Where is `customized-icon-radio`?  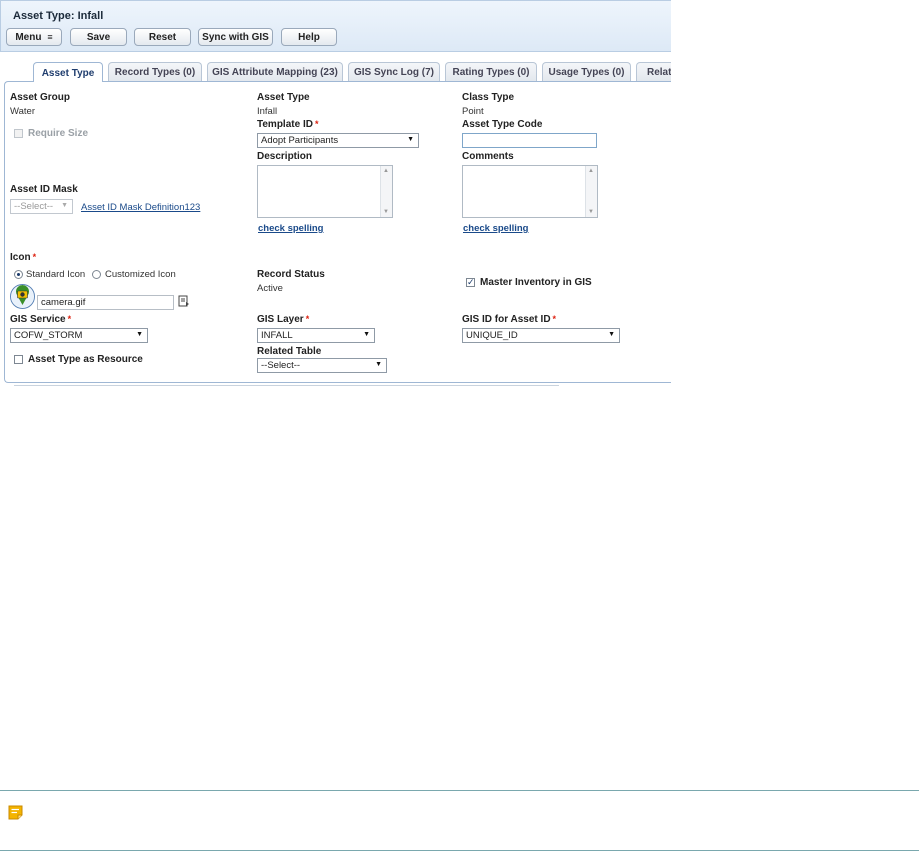 customized-icon-radio is located at coordinates (96, 274).